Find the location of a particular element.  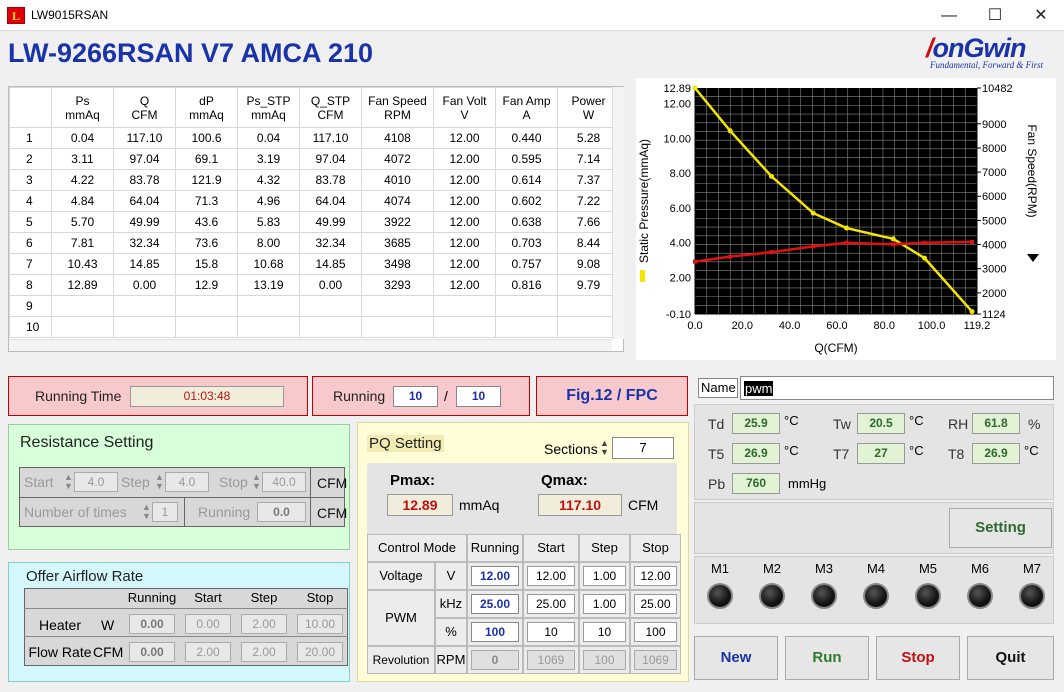

motor-indicators-panel: M1 M2 M3 M4 M5 M6 M7 is located at coordinates (874, 590).